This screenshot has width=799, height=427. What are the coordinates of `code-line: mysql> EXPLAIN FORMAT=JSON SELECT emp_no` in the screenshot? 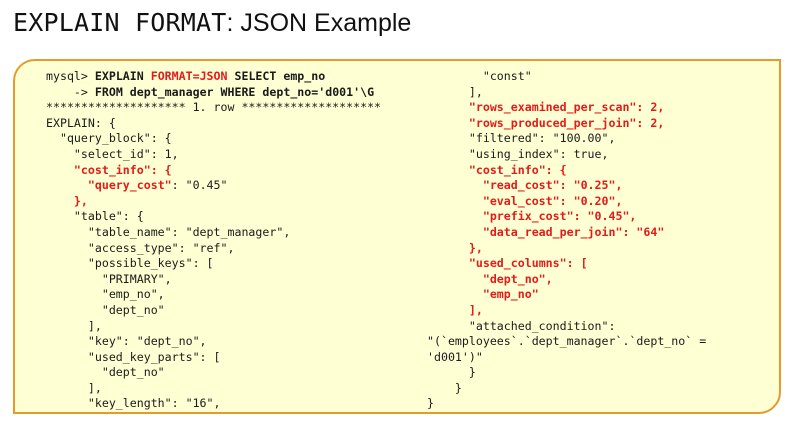 It's located at (213, 77).